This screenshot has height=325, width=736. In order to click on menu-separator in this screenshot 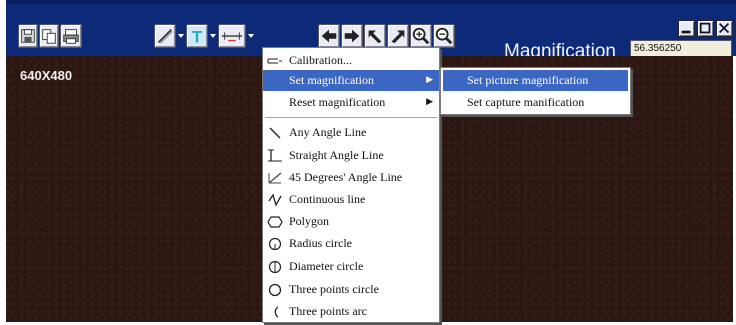, I will do `click(351, 118)`.